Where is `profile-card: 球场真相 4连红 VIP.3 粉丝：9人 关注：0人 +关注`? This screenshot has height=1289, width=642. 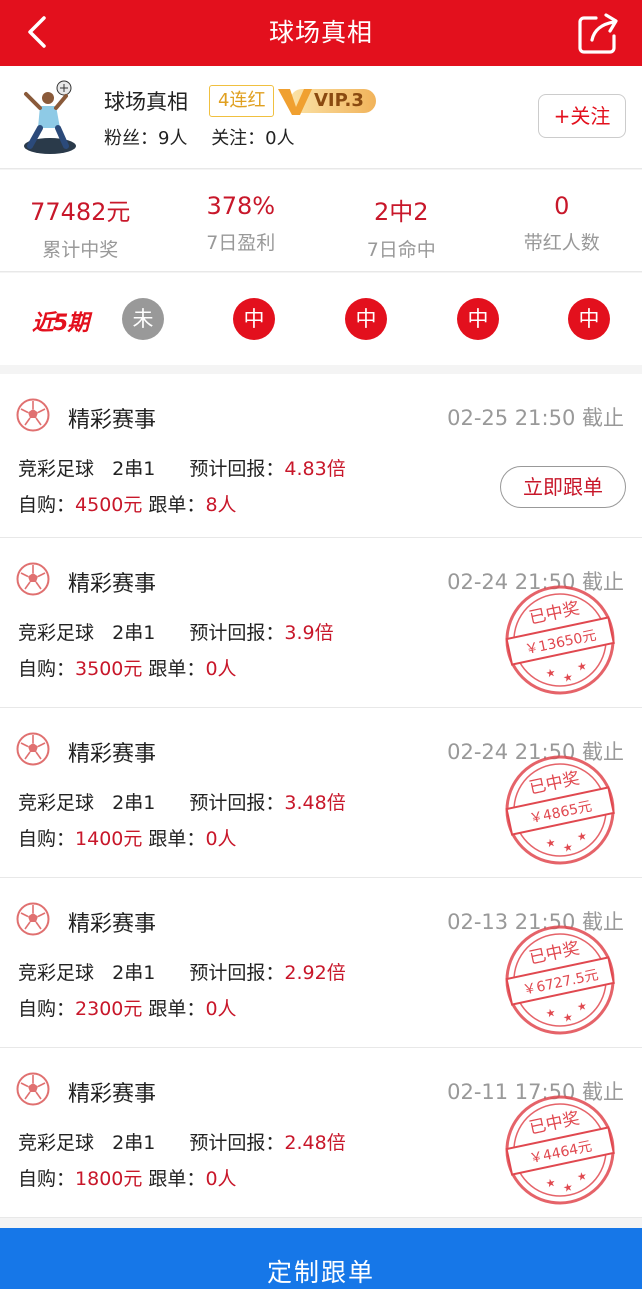 profile-card: 球场真相 4连红 VIP.3 粉丝：9人 关注：0人 +关注 is located at coordinates (321, 117).